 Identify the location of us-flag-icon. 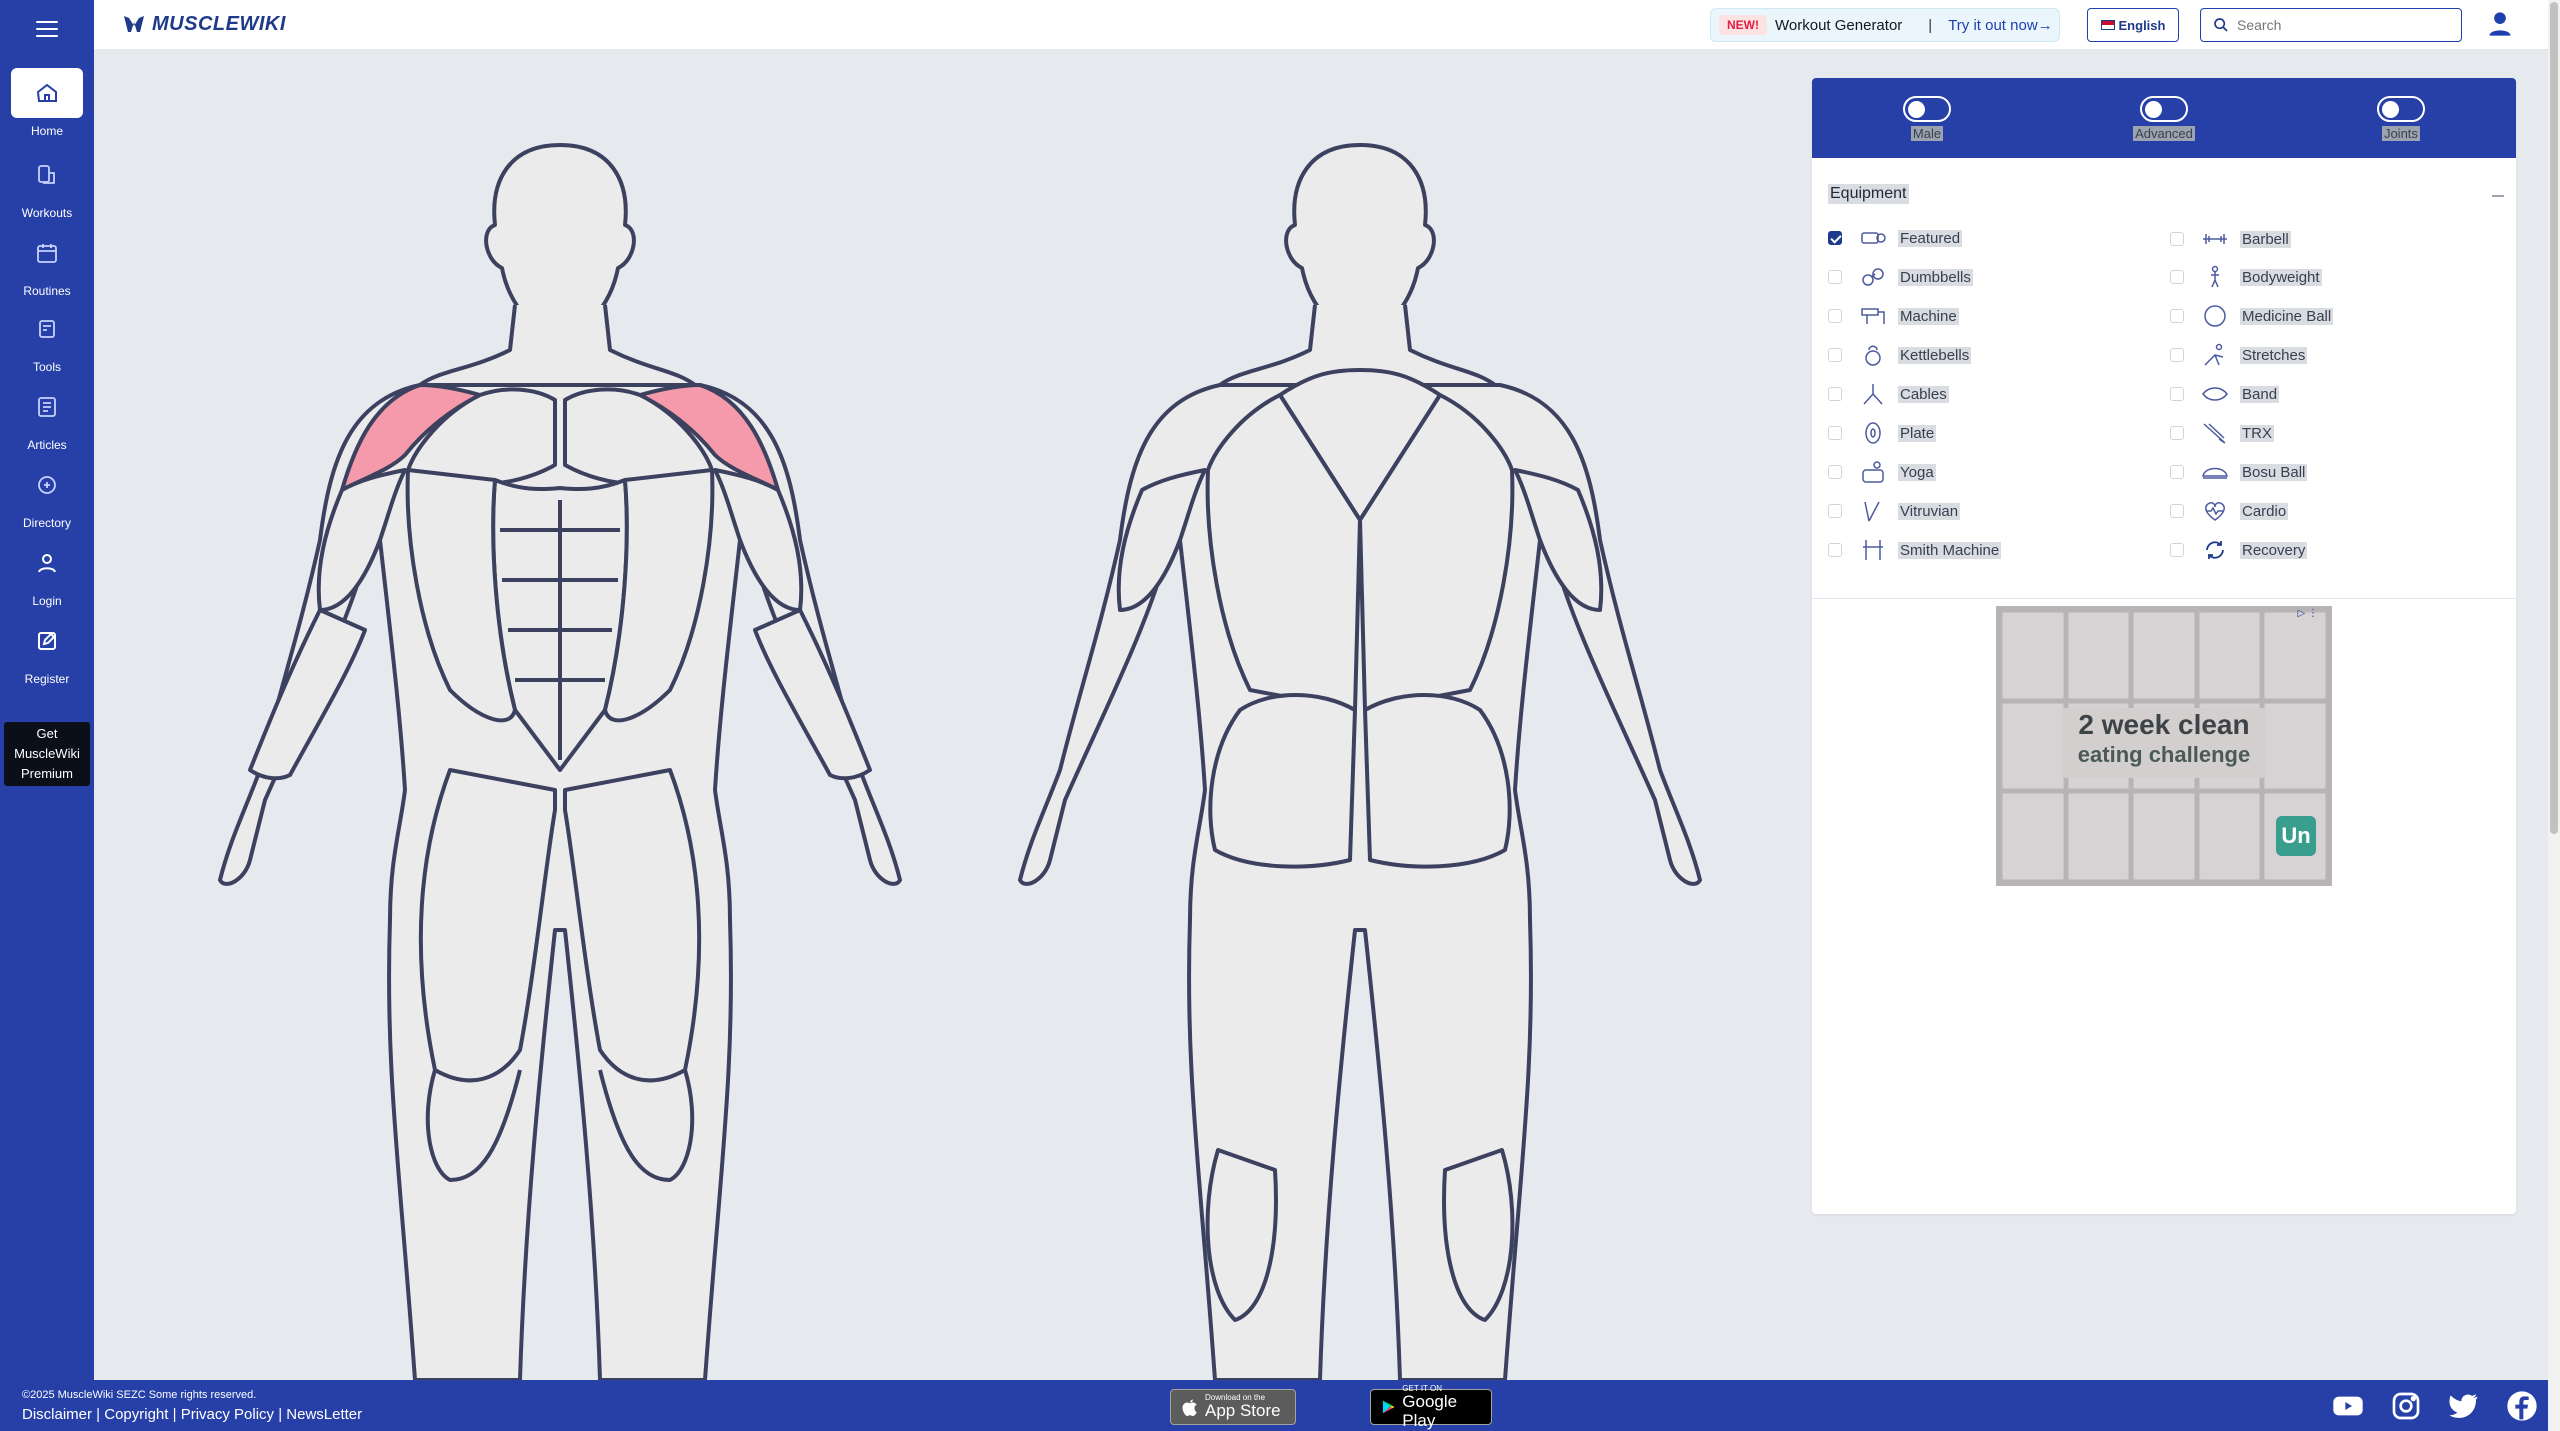
(2107, 25).